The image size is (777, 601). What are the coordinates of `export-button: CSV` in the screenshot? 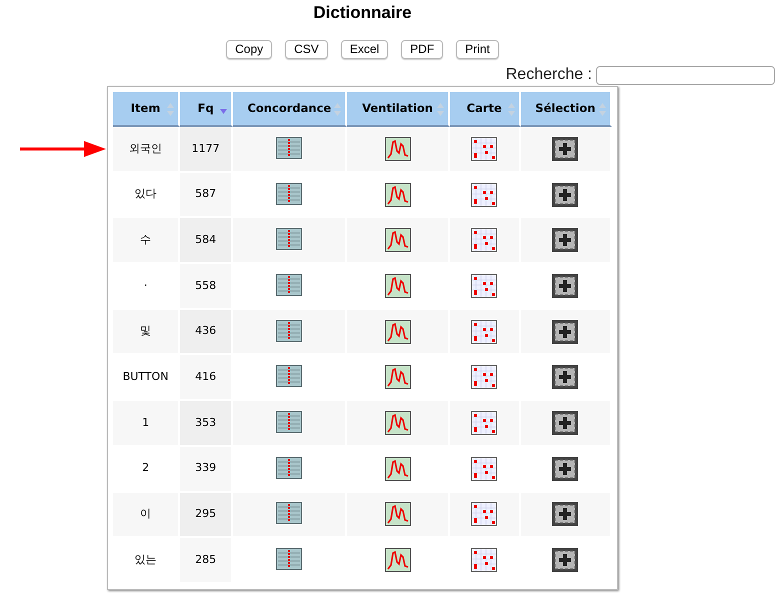 It's located at (306, 49).